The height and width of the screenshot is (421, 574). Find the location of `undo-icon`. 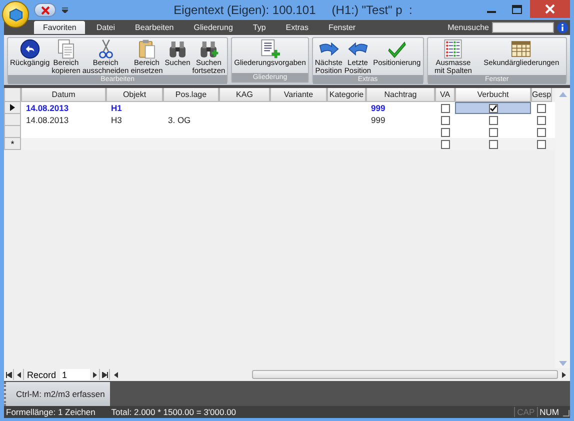

undo-icon is located at coordinates (30, 49).